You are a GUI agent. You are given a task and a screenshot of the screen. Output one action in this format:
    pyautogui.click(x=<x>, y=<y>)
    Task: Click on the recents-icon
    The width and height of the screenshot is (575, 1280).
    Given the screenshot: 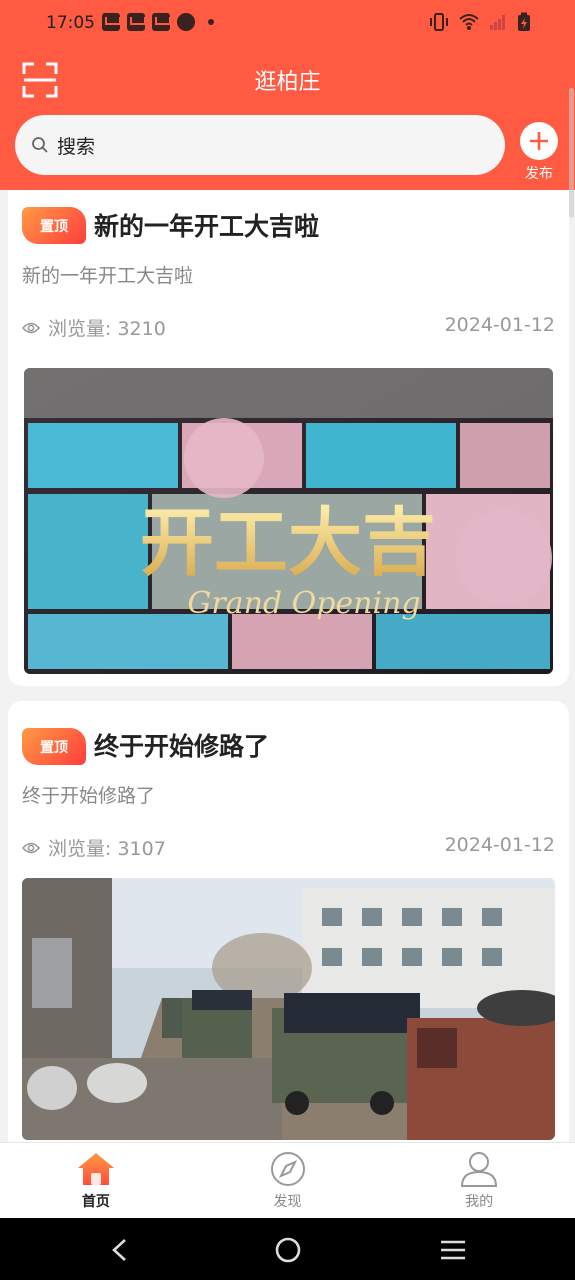 What is the action you would take?
    pyautogui.click(x=453, y=1250)
    